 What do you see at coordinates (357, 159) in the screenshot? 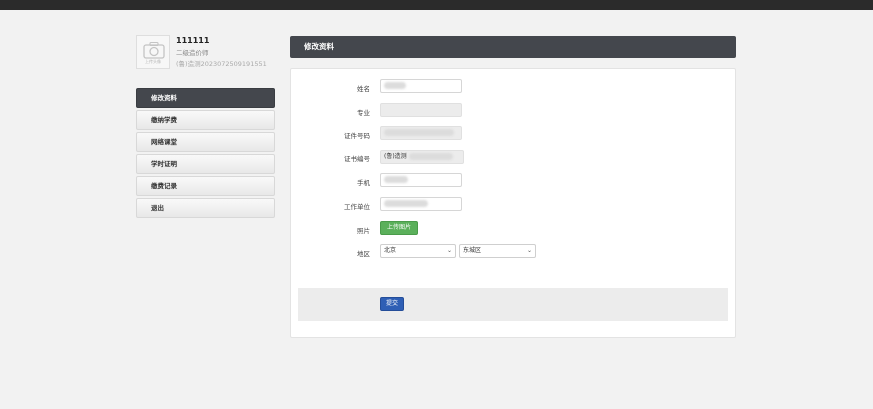
I see `cert-label: 证书编号` at bounding box center [357, 159].